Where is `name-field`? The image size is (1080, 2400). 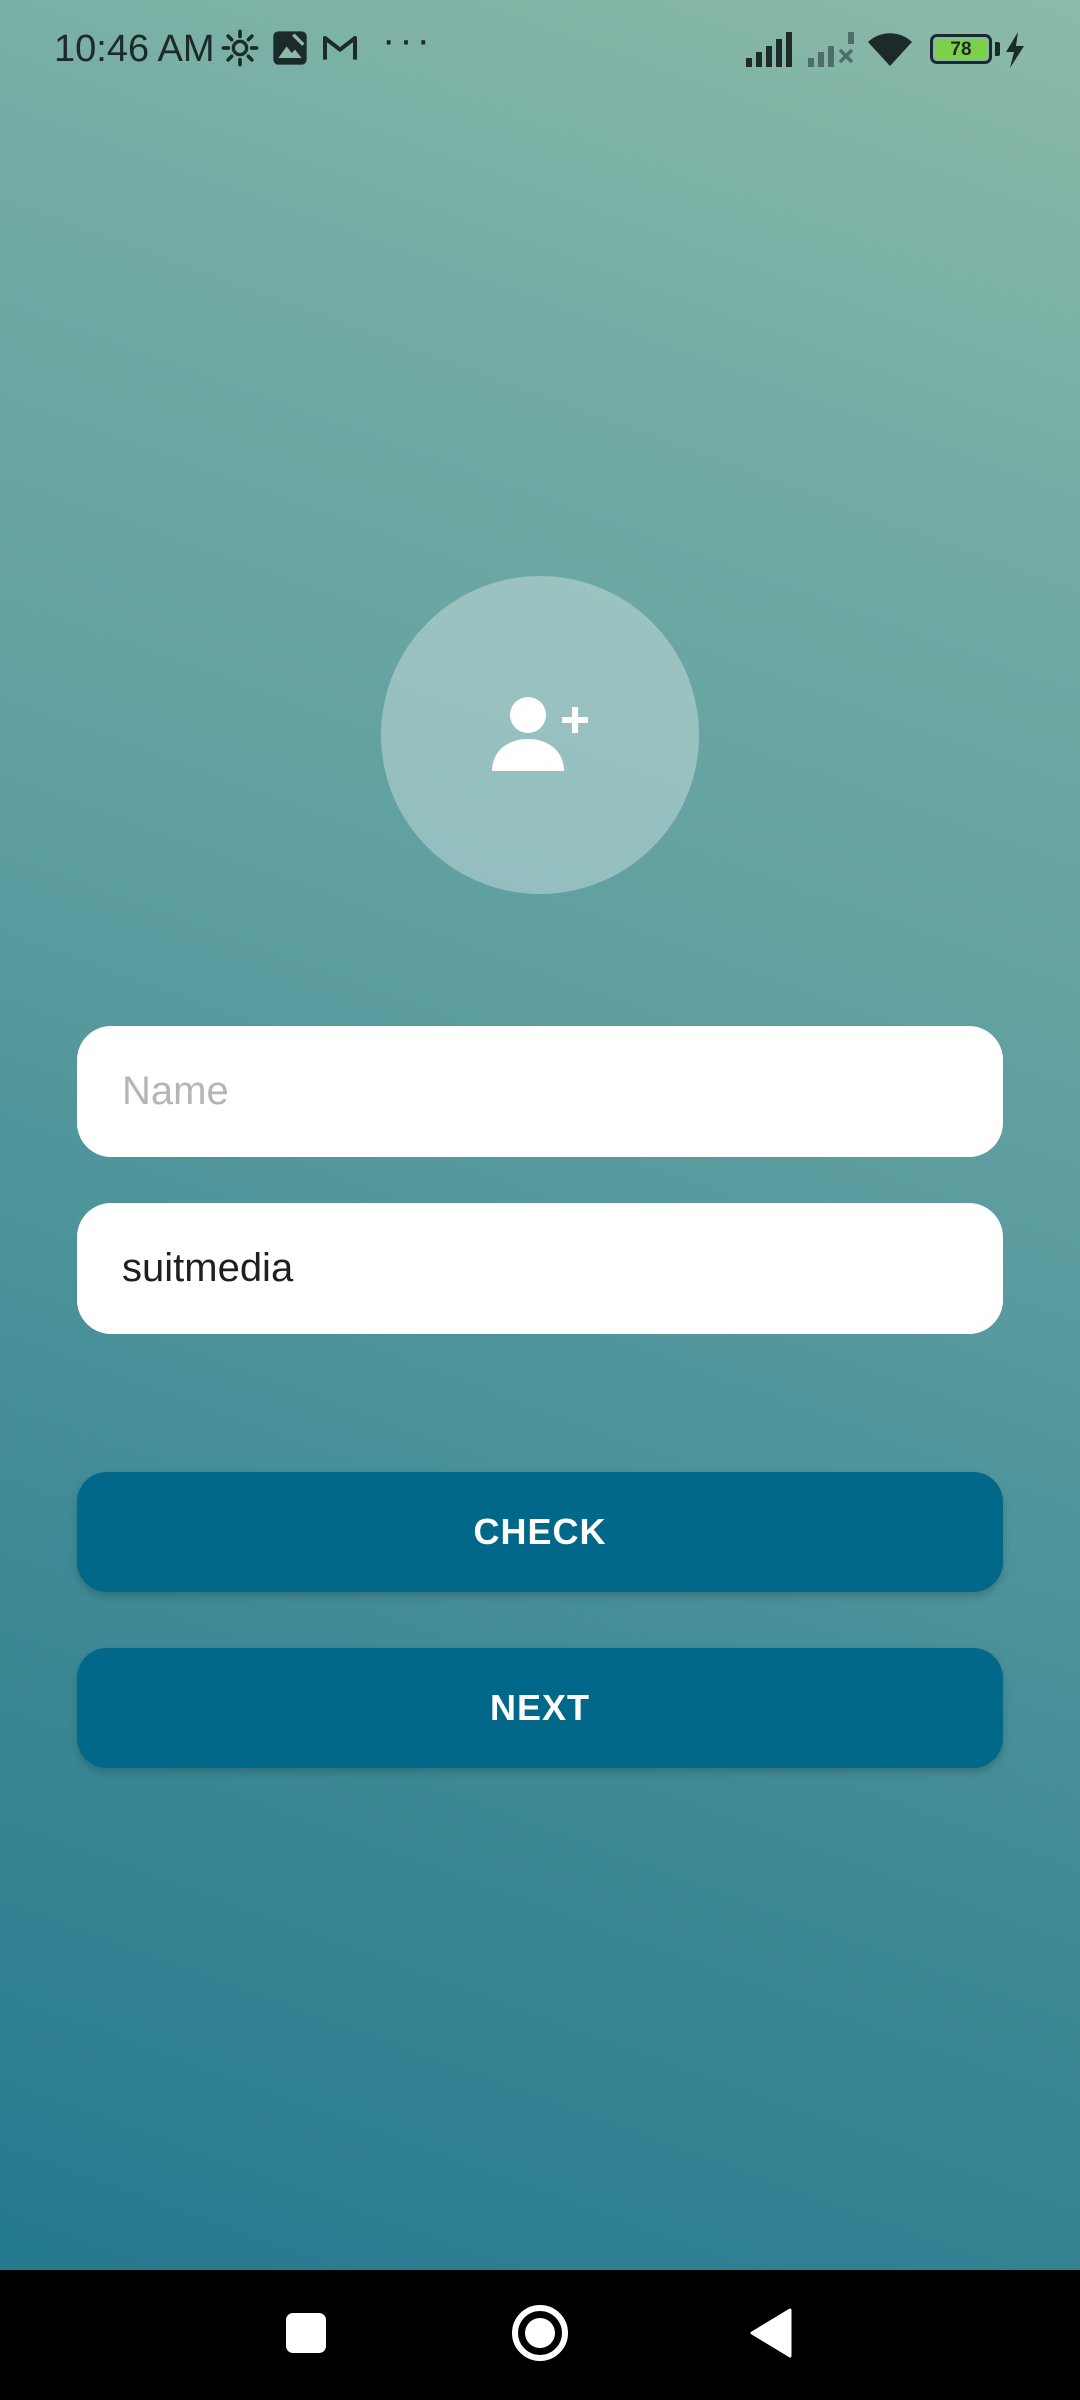 name-field is located at coordinates (540, 1091).